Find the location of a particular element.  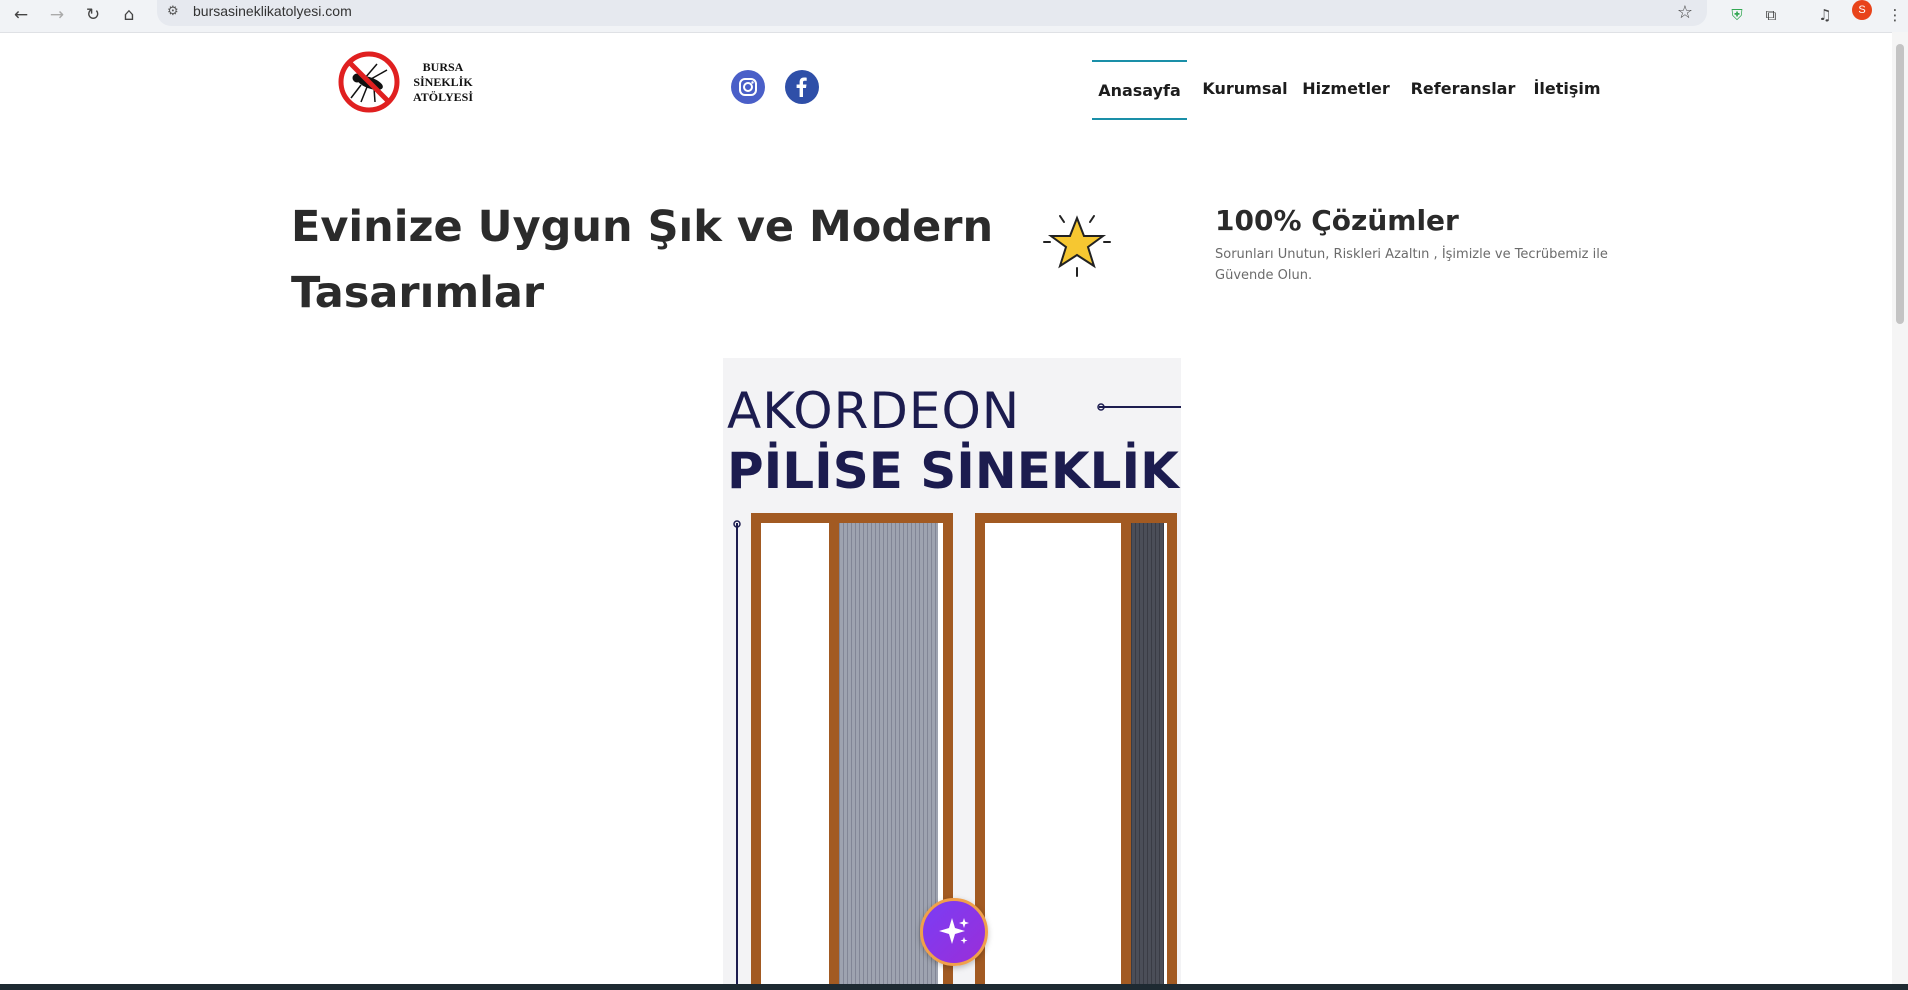

ai-assistant-button is located at coordinates (954, 932).